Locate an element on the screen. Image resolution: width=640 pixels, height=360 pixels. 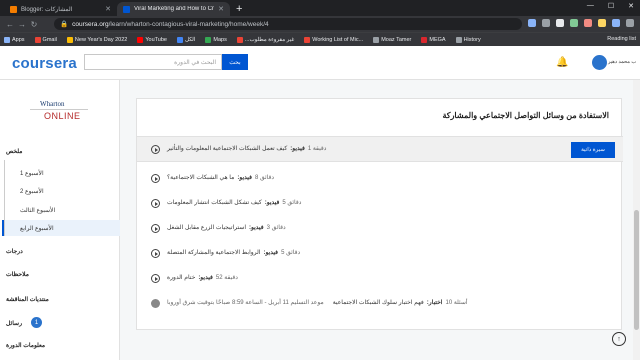
bookmark-gmail: Gmail is located at coordinates (45, 39).